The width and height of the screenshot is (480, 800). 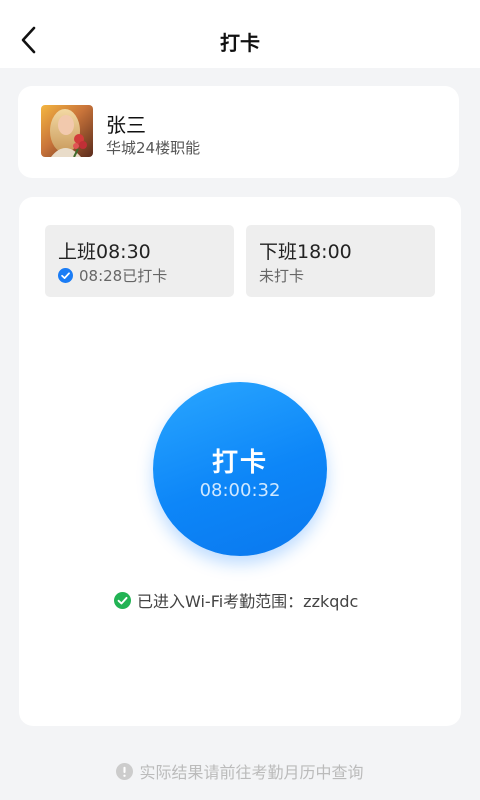 I want to click on shift-off-duty-status: 未打卡, so click(x=281, y=275).